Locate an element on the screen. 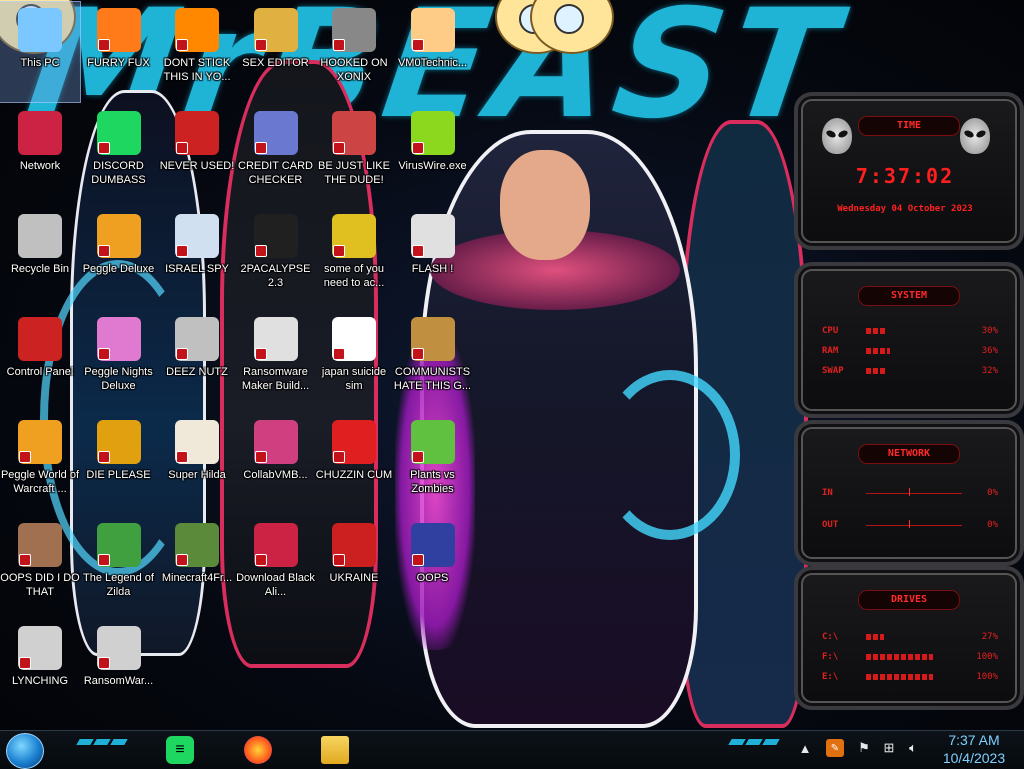 This screenshot has width=1024, height=769. portrait-icon is located at coordinates (40, 545).